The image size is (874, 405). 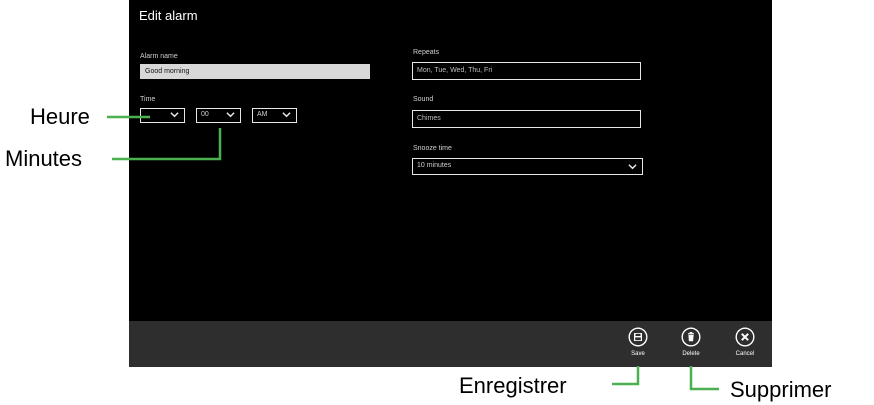 I want to click on callout-hour: Heure, so click(x=60, y=116).